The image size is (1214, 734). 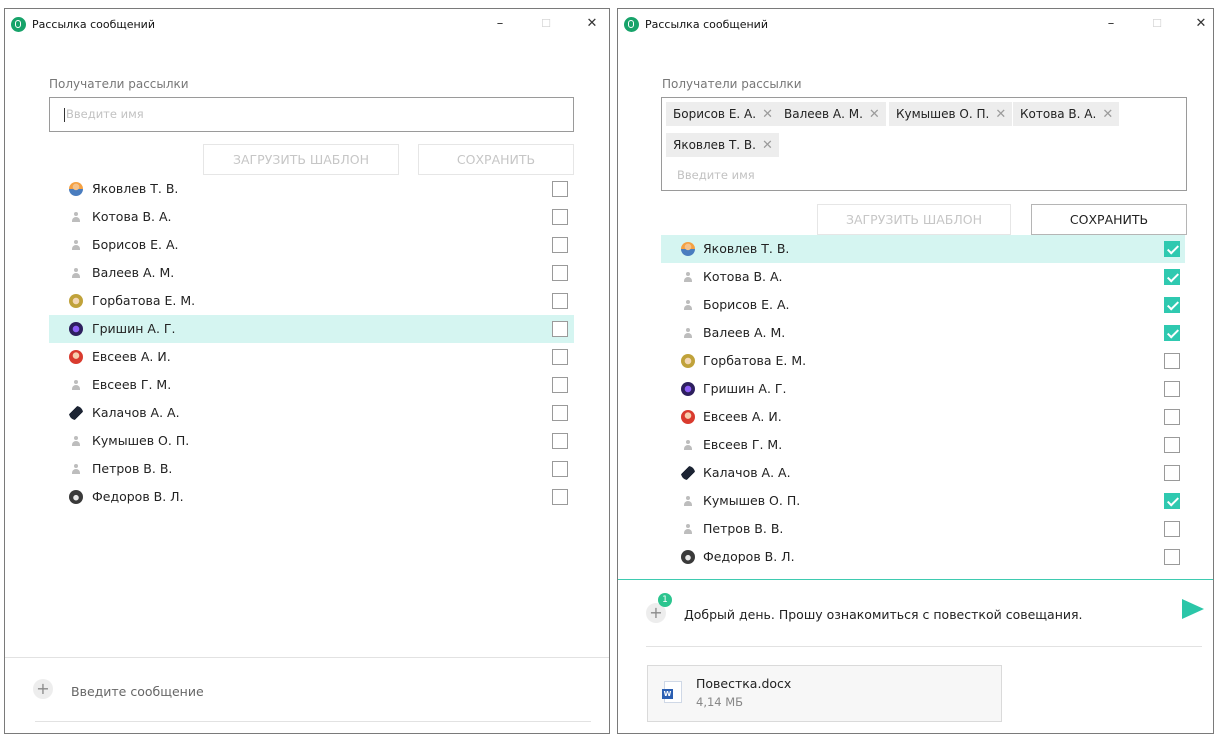 I want to click on contact-name: Котова В. А., so click(x=132, y=216).